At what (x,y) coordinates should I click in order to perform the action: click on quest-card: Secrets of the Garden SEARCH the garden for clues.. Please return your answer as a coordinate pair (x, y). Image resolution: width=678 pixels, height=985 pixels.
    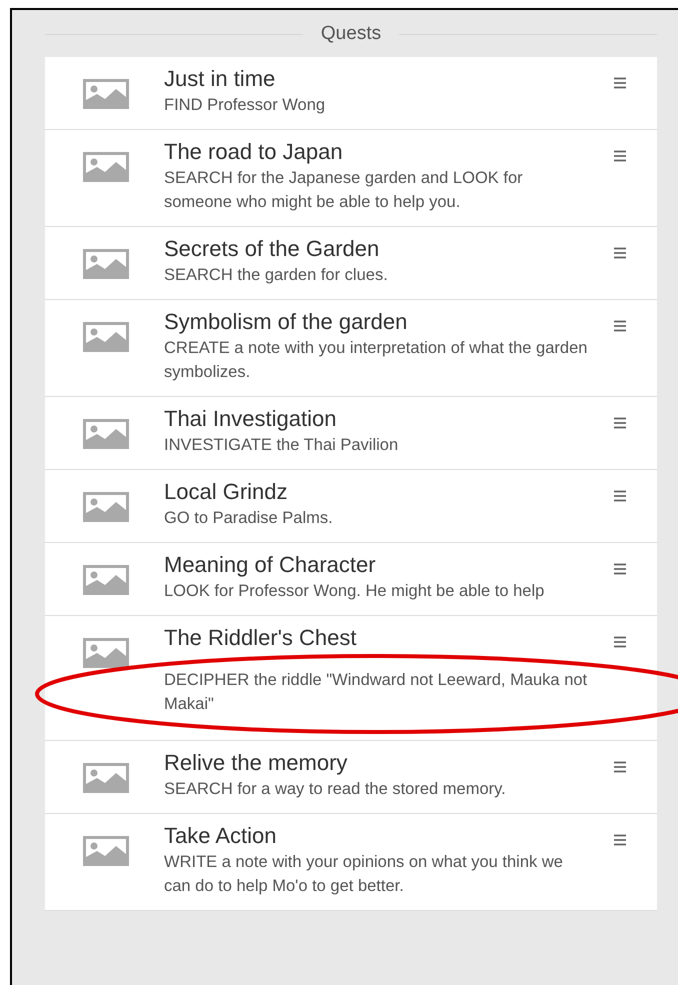
    Looking at the image, I should click on (351, 263).